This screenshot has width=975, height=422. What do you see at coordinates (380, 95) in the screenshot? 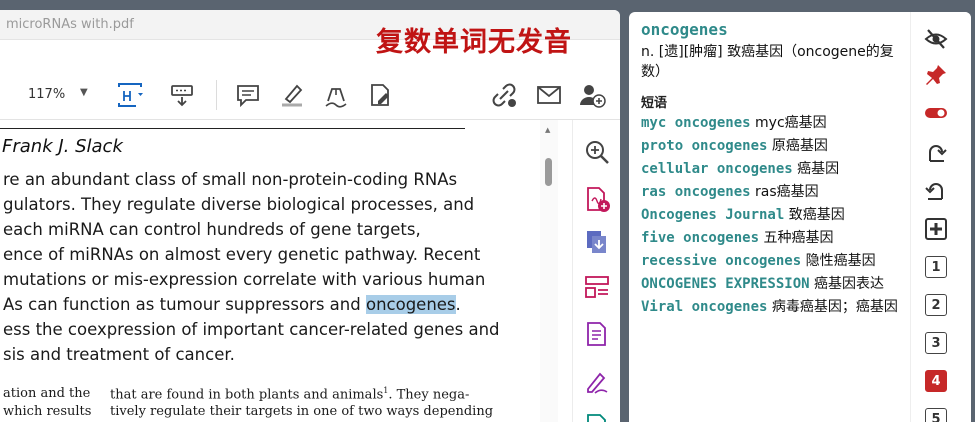
I see `fill-sign-icon` at bounding box center [380, 95].